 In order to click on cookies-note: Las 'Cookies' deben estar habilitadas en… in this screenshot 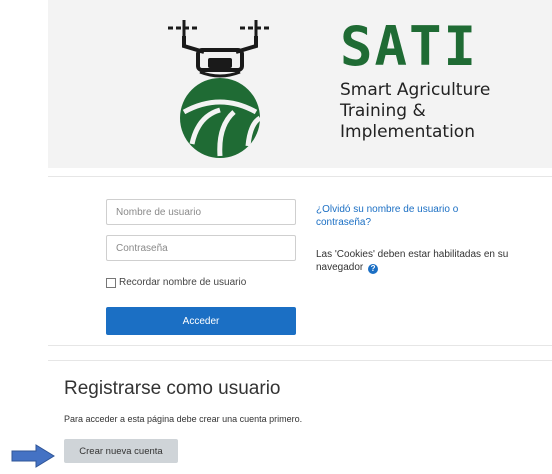, I will do `click(416, 261)`.